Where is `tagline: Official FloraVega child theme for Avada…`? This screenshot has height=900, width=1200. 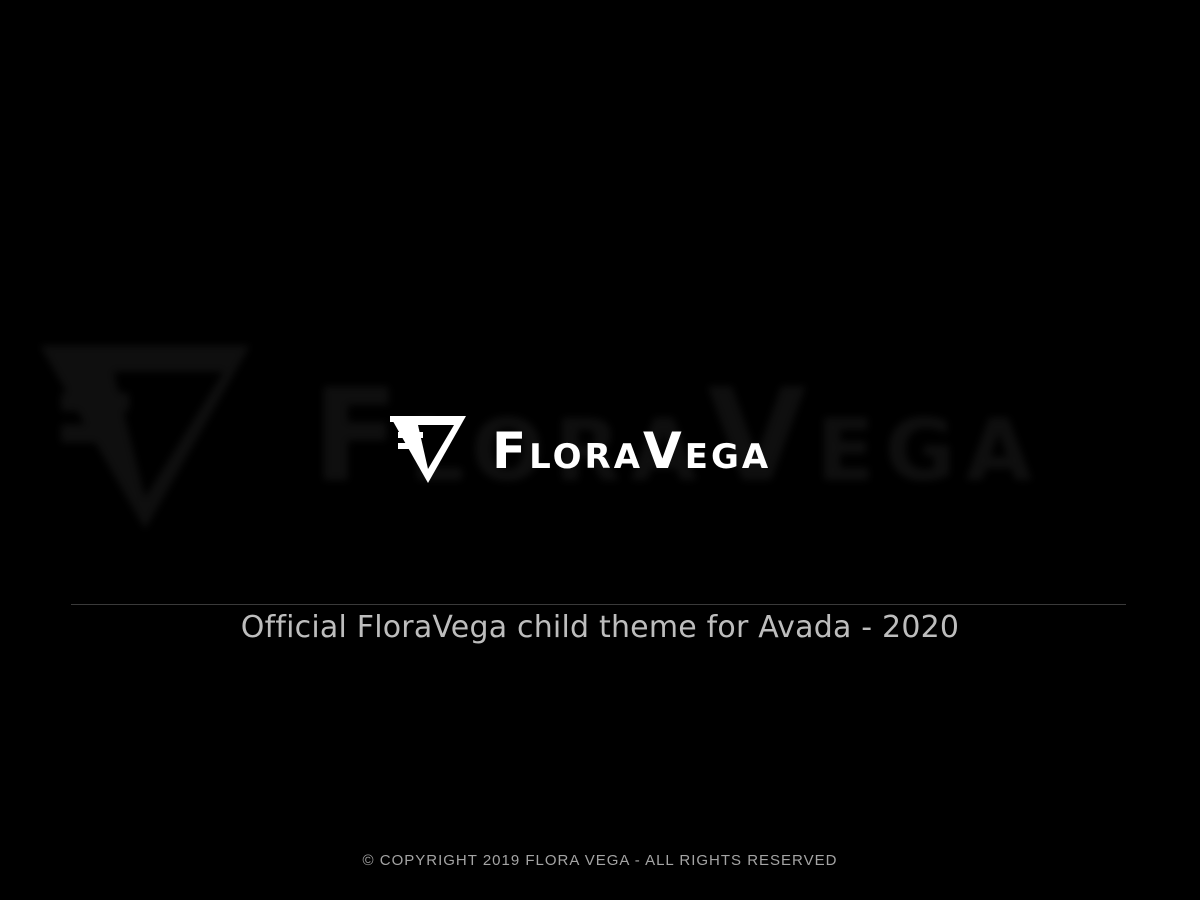
tagline: Official FloraVega child theme for Avada… is located at coordinates (600, 627).